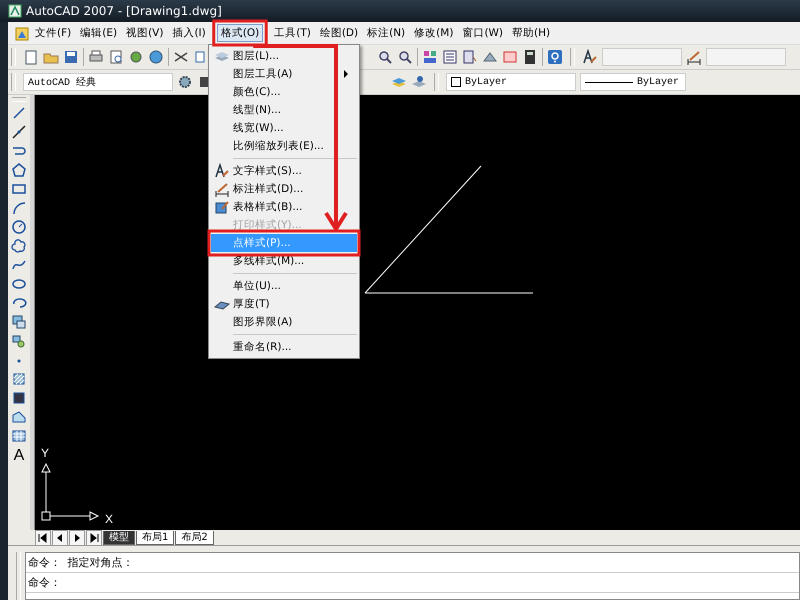  What do you see at coordinates (22, 33) in the screenshot?
I see `drawing-document-icon` at bounding box center [22, 33].